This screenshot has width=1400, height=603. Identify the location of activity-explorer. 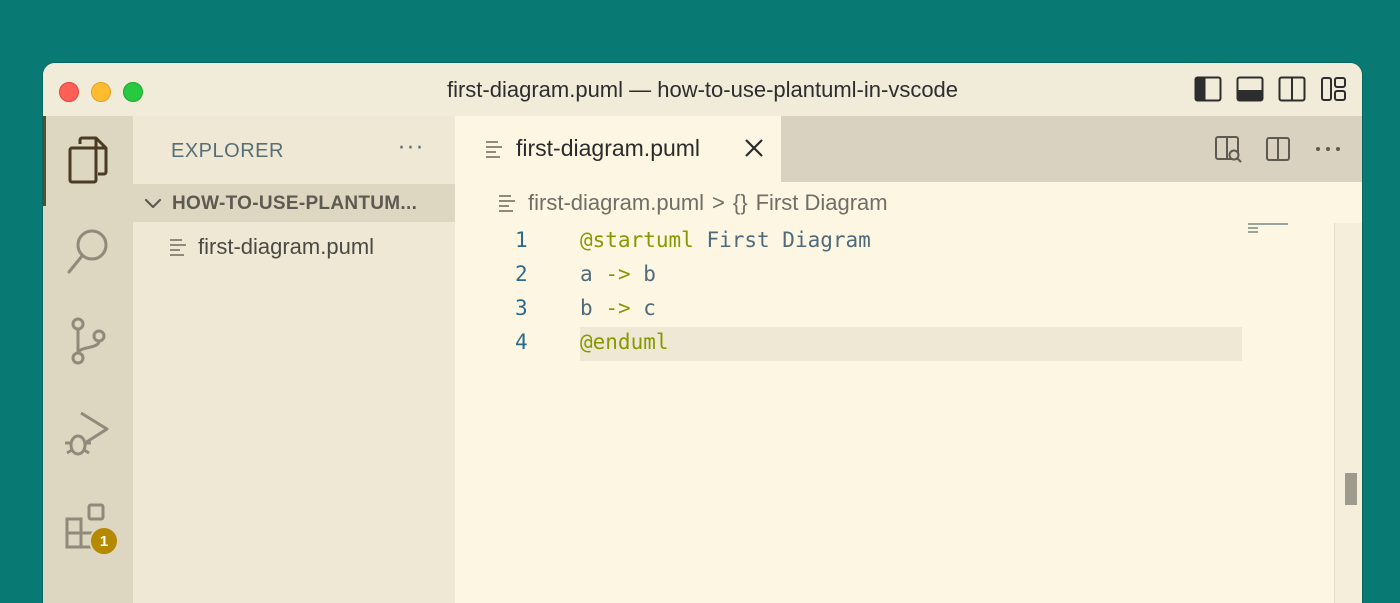
(88, 161).